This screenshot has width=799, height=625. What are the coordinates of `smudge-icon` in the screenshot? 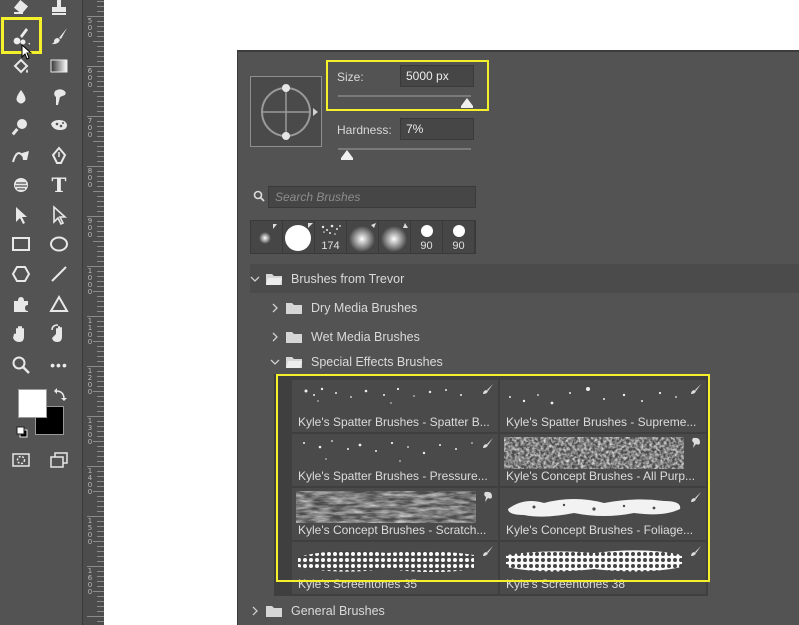 It's located at (59, 97).